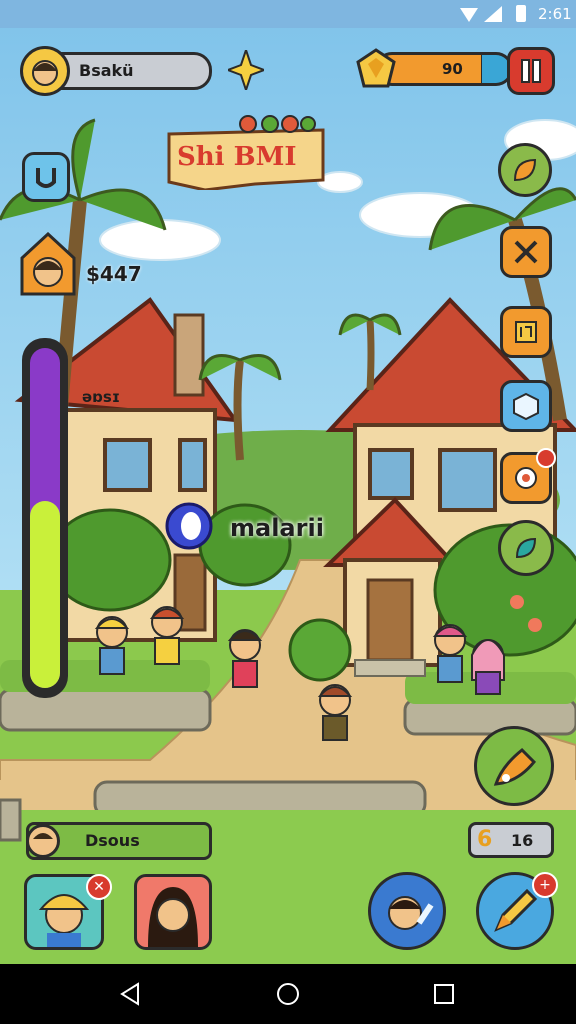 The image size is (576, 1024). What do you see at coordinates (114, 274) in the screenshot?
I see `money-value: $447` at bounding box center [114, 274].